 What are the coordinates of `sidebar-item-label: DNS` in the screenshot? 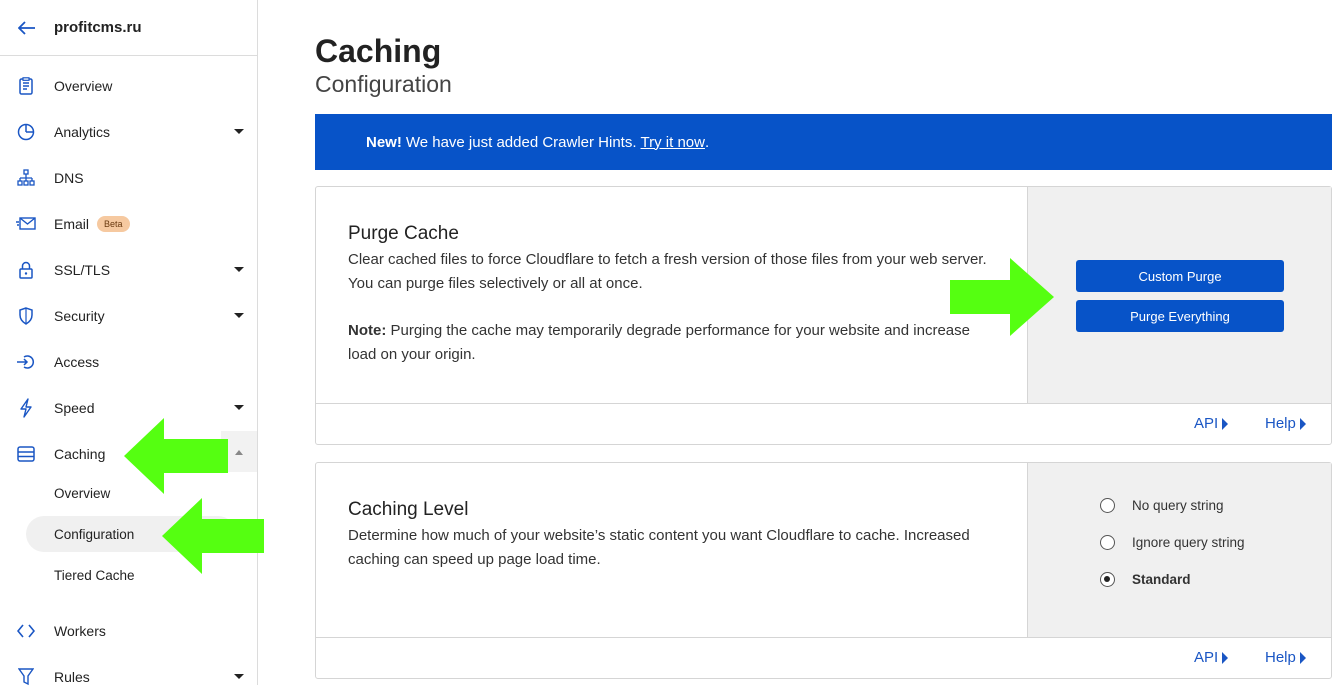 It's located at (69, 178).